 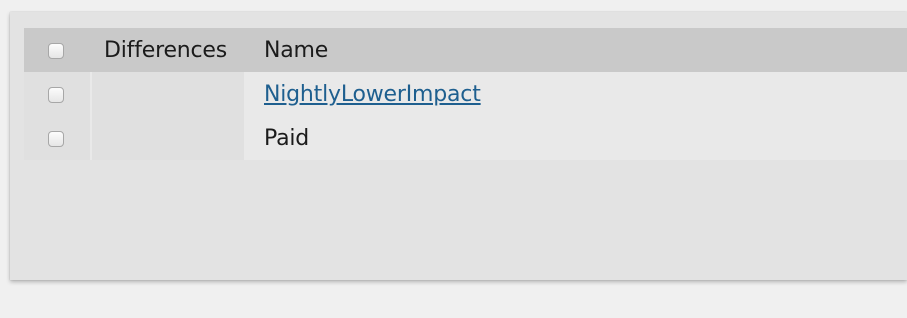 What do you see at coordinates (287, 138) in the screenshot?
I see `paid-name-text: Paid` at bounding box center [287, 138].